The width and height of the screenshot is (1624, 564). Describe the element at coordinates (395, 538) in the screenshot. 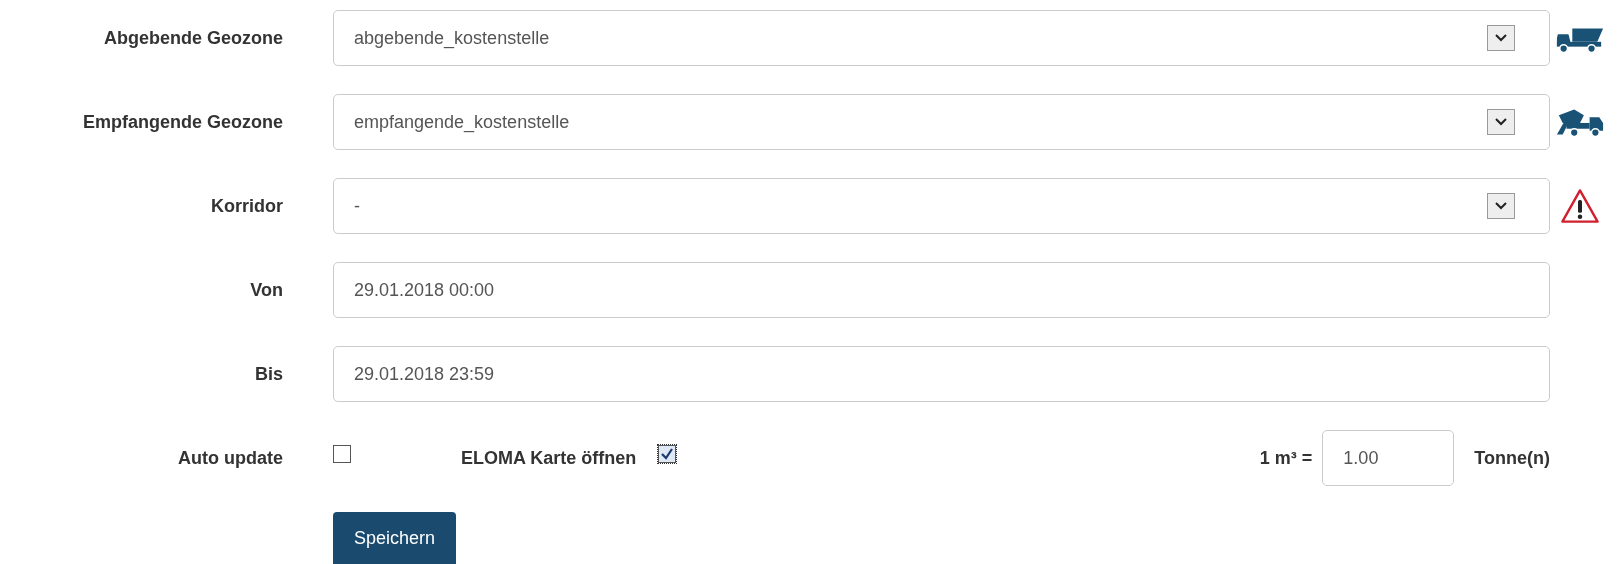

I see `save-button: Speichern` at that location.